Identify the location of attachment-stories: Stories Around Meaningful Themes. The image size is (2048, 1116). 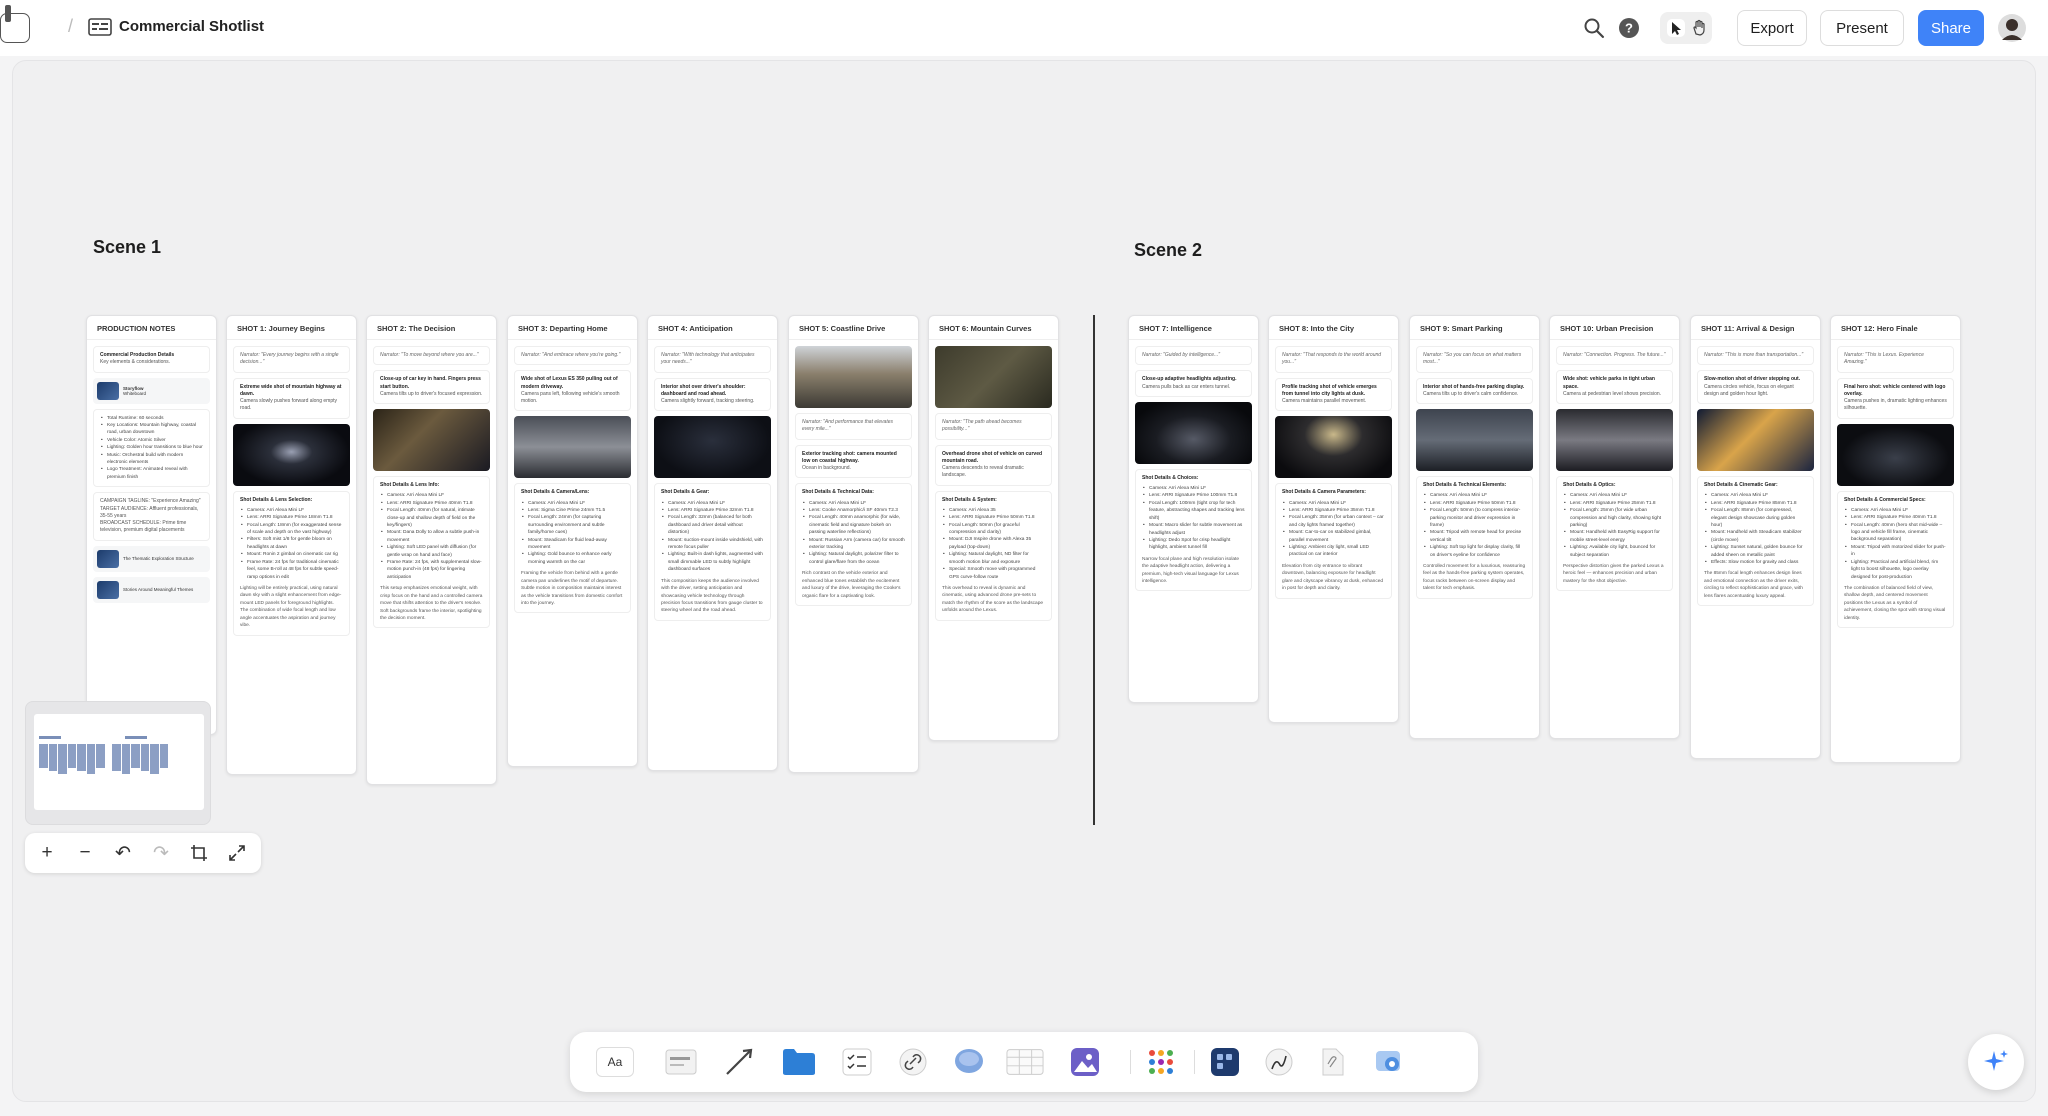
(151, 589).